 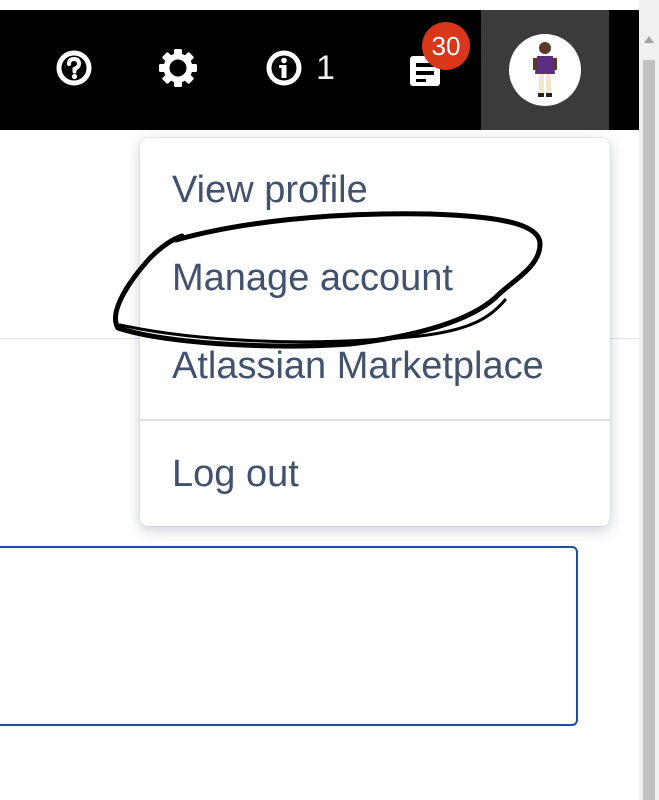 What do you see at coordinates (649, 39) in the screenshot?
I see `scroll-up-arrow-icon` at bounding box center [649, 39].